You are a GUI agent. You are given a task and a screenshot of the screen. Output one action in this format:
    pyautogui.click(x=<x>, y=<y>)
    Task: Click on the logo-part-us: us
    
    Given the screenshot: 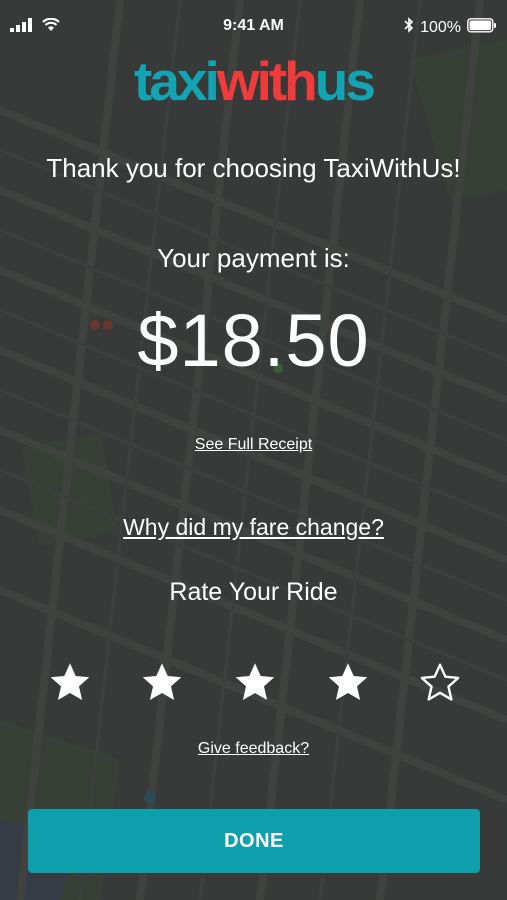 What is the action you would take?
    pyautogui.click(x=345, y=81)
    